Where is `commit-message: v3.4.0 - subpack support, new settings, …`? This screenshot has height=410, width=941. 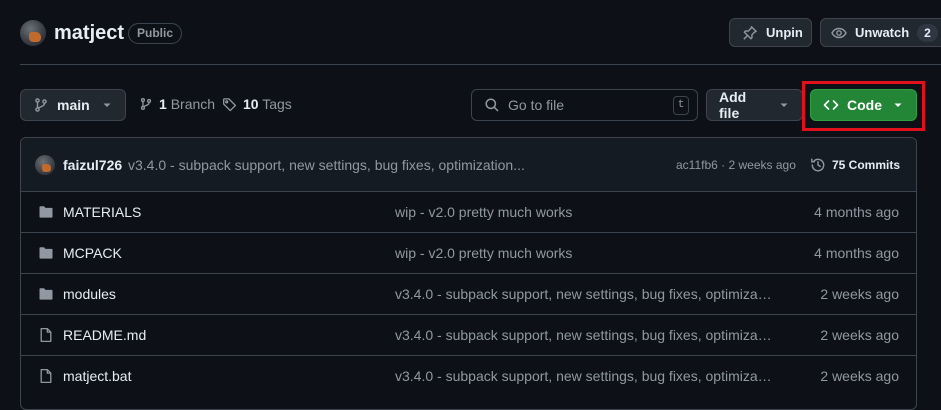 commit-message: v3.4.0 - subpack support, new settings, … is located at coordinates (326, 165).